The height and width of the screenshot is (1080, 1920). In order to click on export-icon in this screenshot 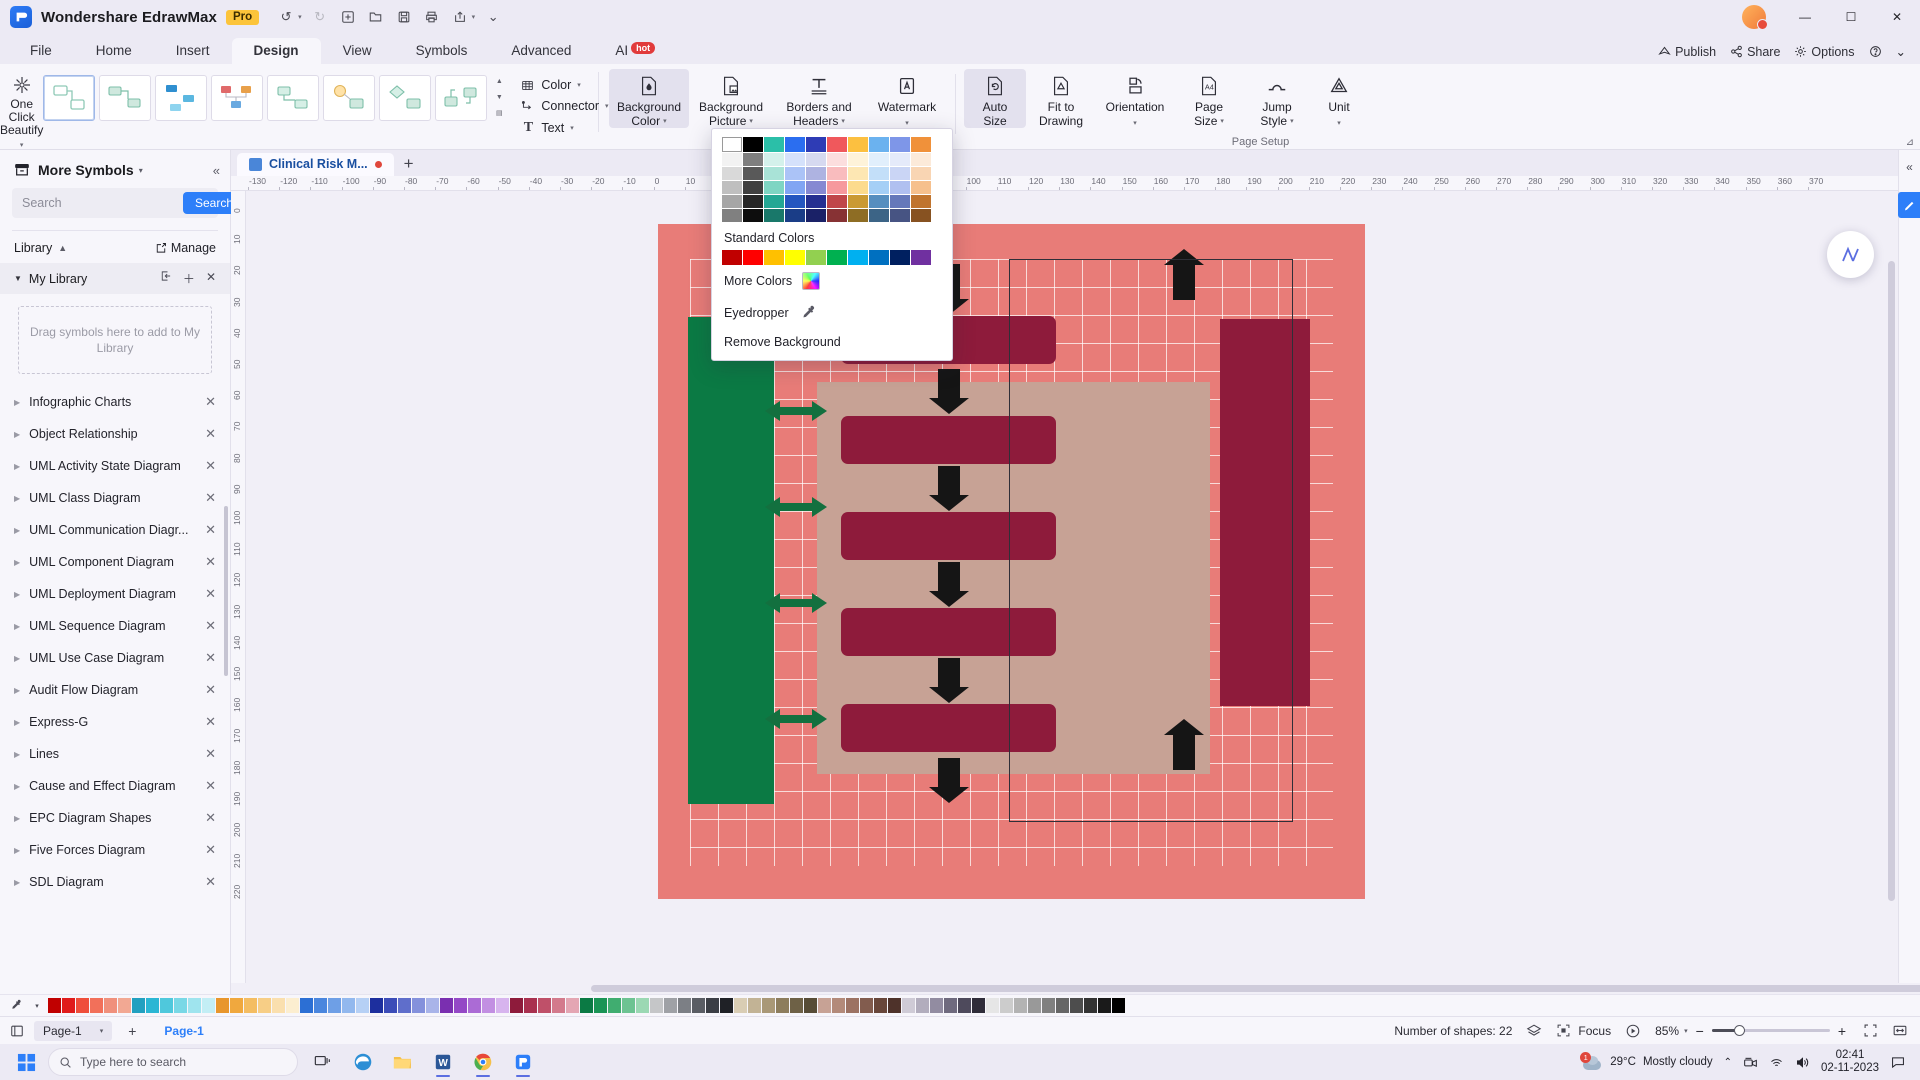, I will do `click(460, 17)`.